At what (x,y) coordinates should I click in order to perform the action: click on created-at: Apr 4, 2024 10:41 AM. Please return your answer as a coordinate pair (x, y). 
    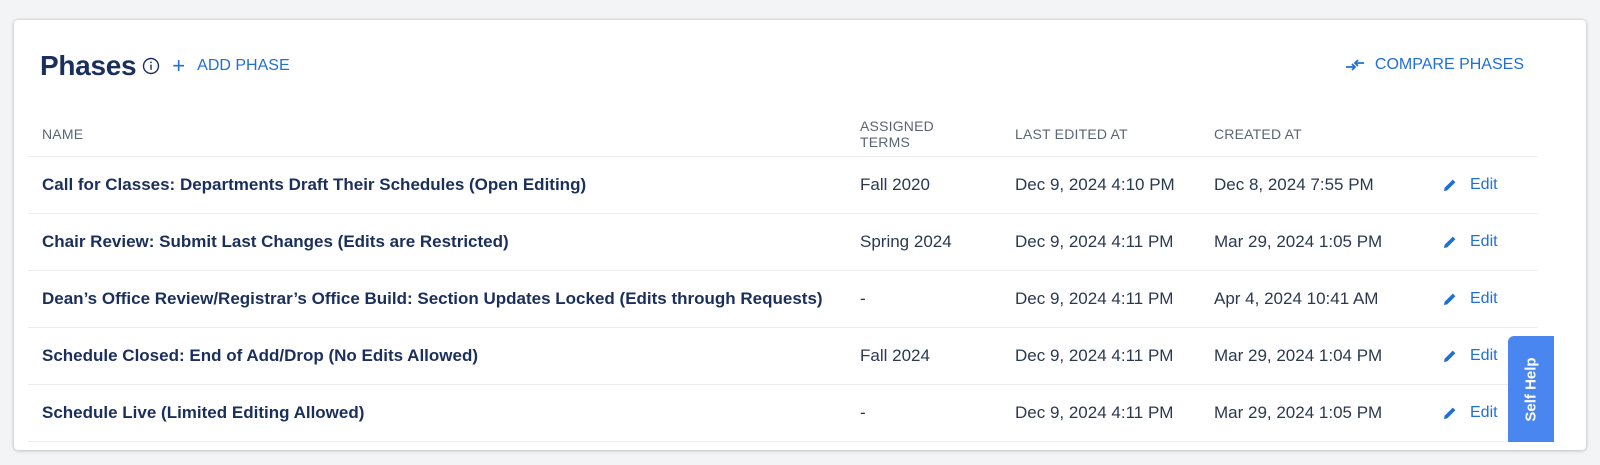
    Looking at the image, I should click on (1314, 299).